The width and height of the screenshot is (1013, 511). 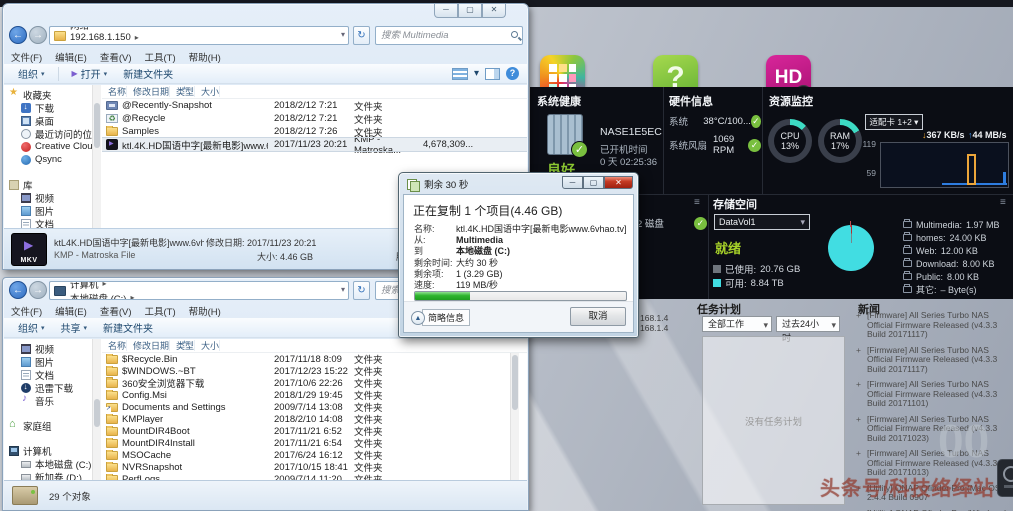 What do you see at coordinates (441, 317) in the screenshot?
I see `less-info-button: ▲ 简略信息` at bounding box center [441, 317].